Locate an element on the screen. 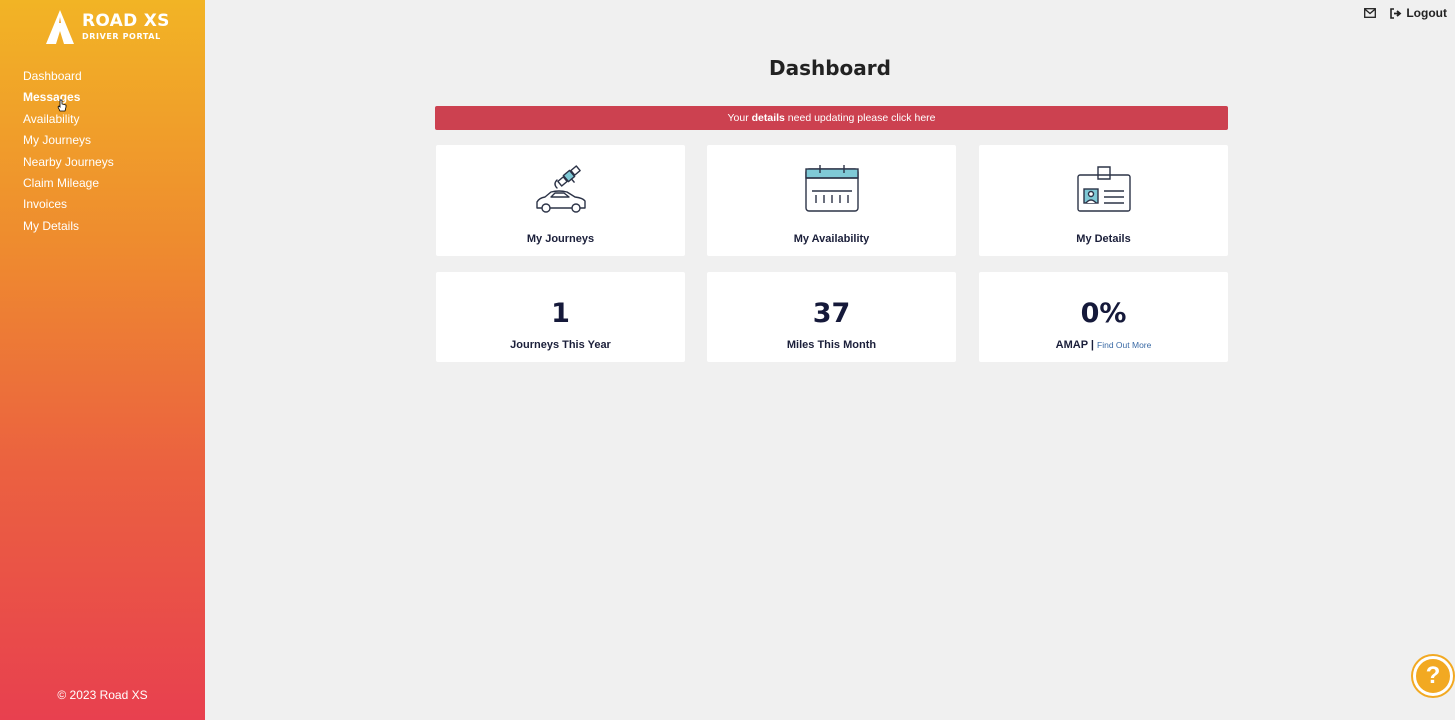 The image size is (1455, 720). sidebar-item-dashboard: Dashboard is located at coordinates (68, 78).